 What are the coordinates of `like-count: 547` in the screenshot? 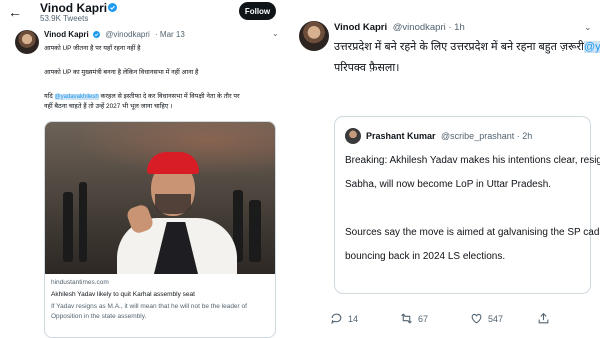 It's located at (496, 318).